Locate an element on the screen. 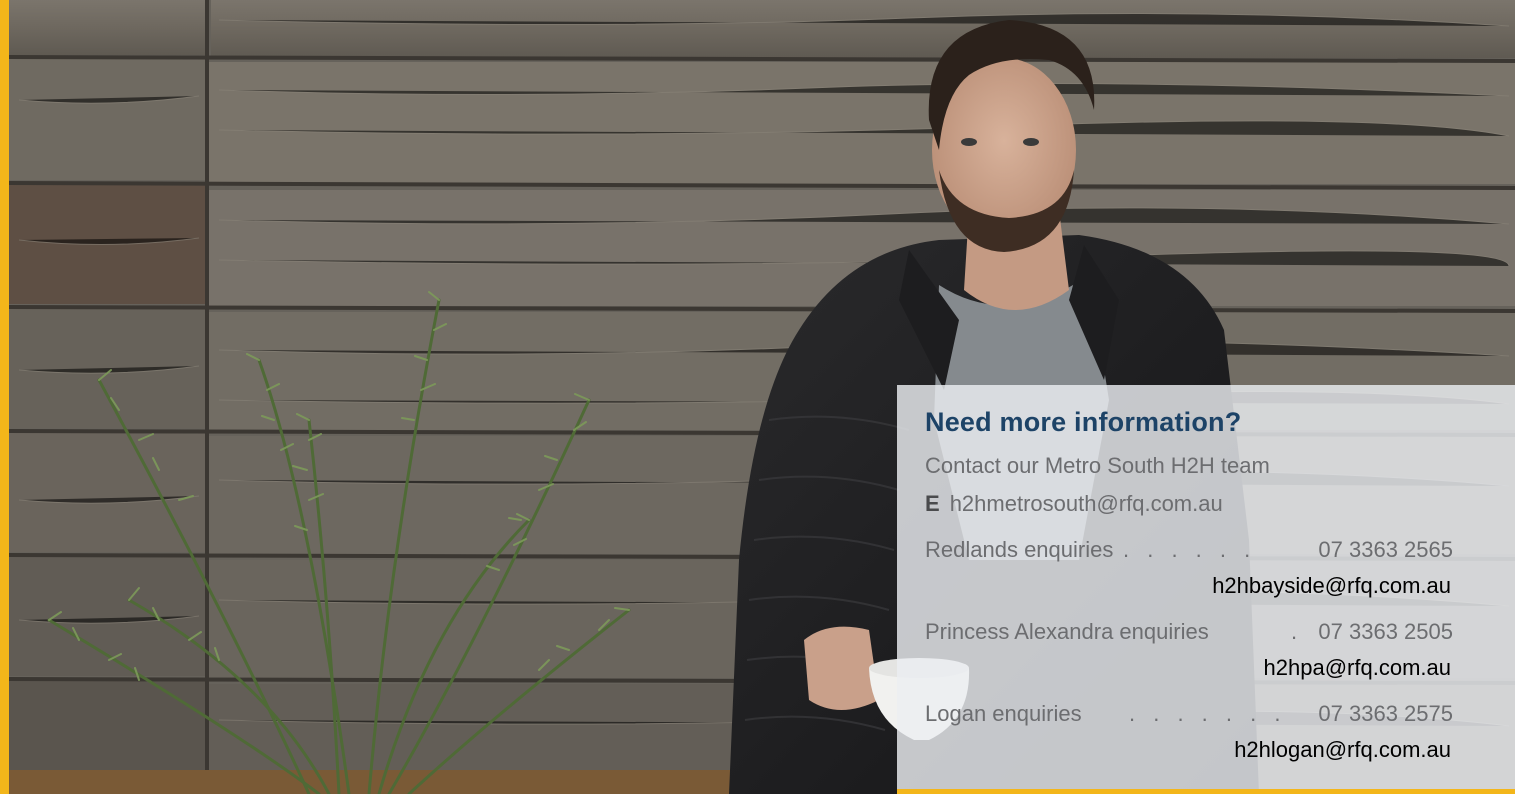 This screenshot has height=794, width=1515. general-email-link: h2hmetrosouth@rfq.com.au is located at coordinates (1086, 503).